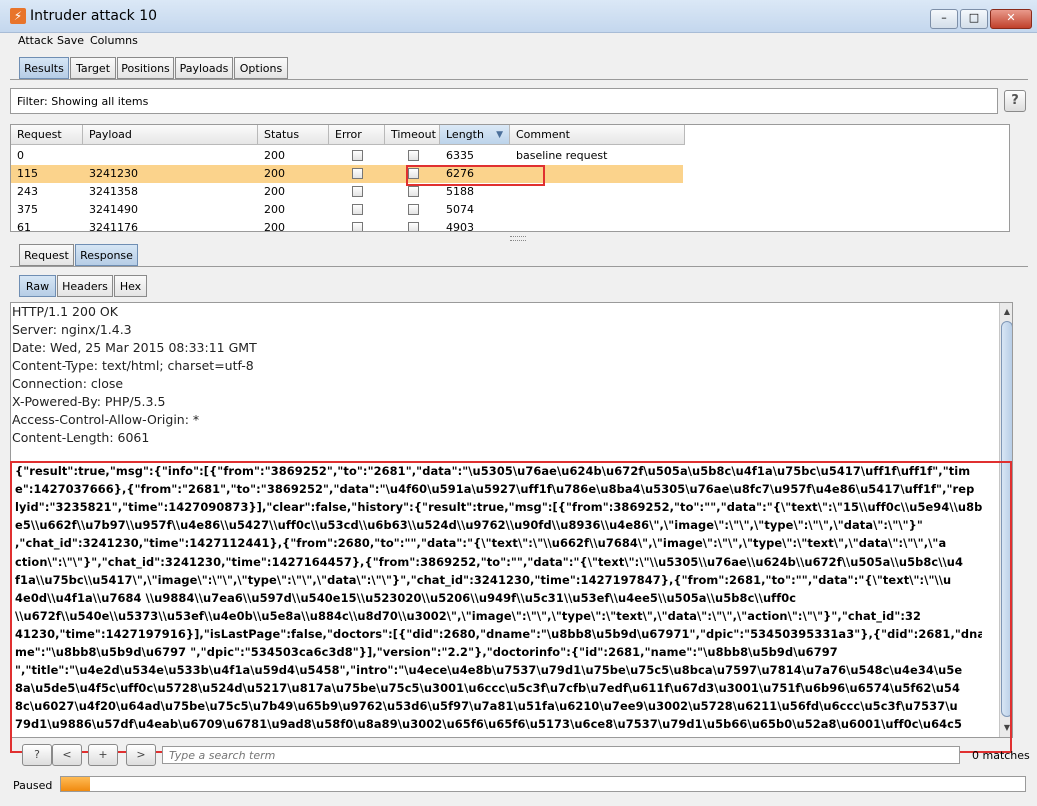 This screenshot has height=806, width=1037. I want to click on cell-request: 115, so click(27, 173).